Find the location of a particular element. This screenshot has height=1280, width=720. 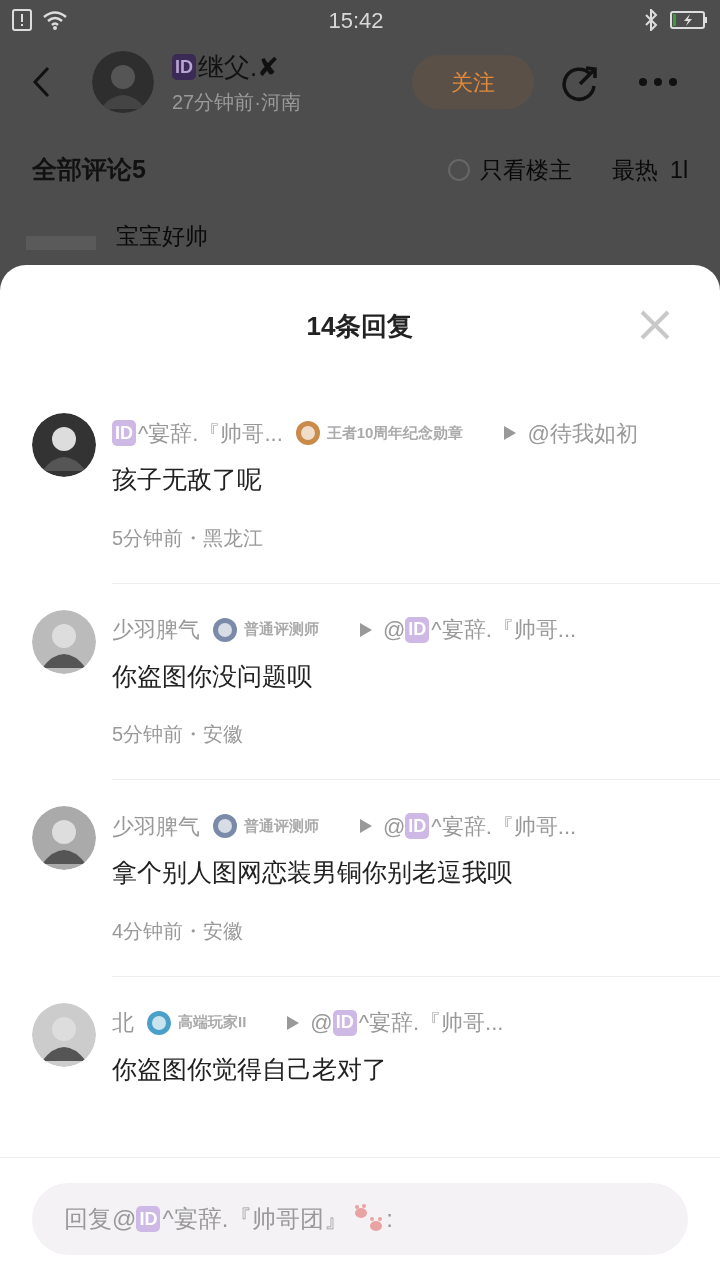

post-meta: 27分钟前·河南 is located at coordinates (237, 102).